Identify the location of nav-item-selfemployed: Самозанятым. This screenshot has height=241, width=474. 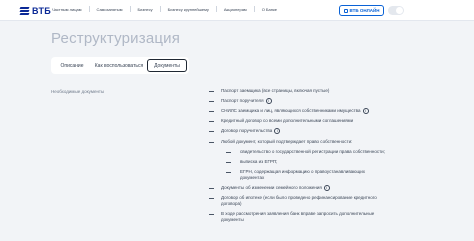
(110, 9).